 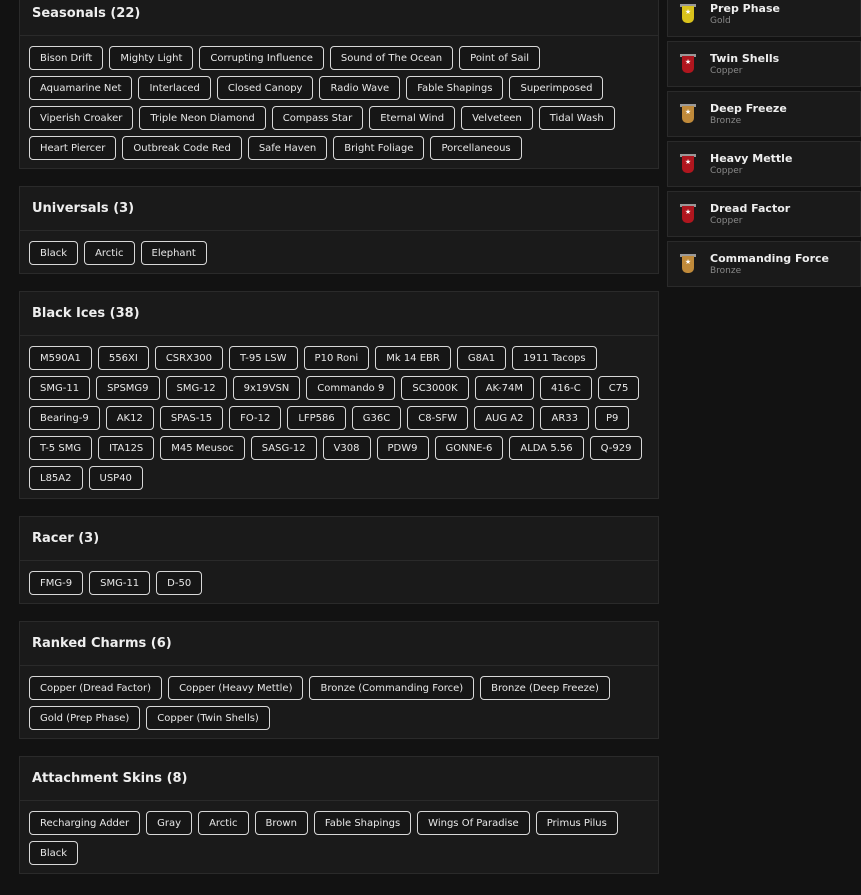 What do you see at coordinates (720, 21) in the screenshot?
I see `charm-tier: Gold` at bounding box center [720, 21].